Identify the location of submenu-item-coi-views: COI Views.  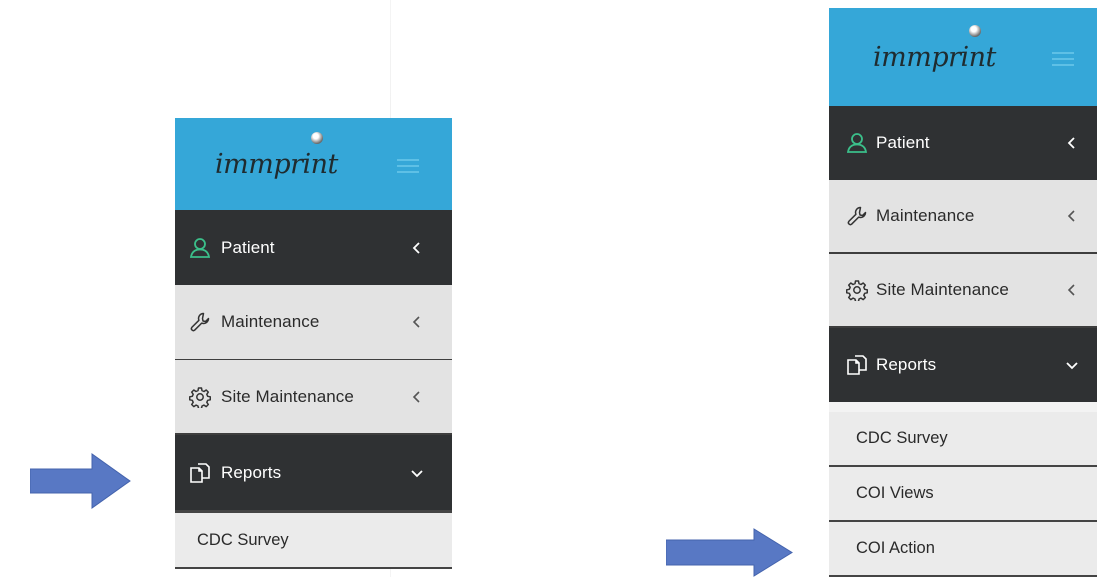
(963, 494).